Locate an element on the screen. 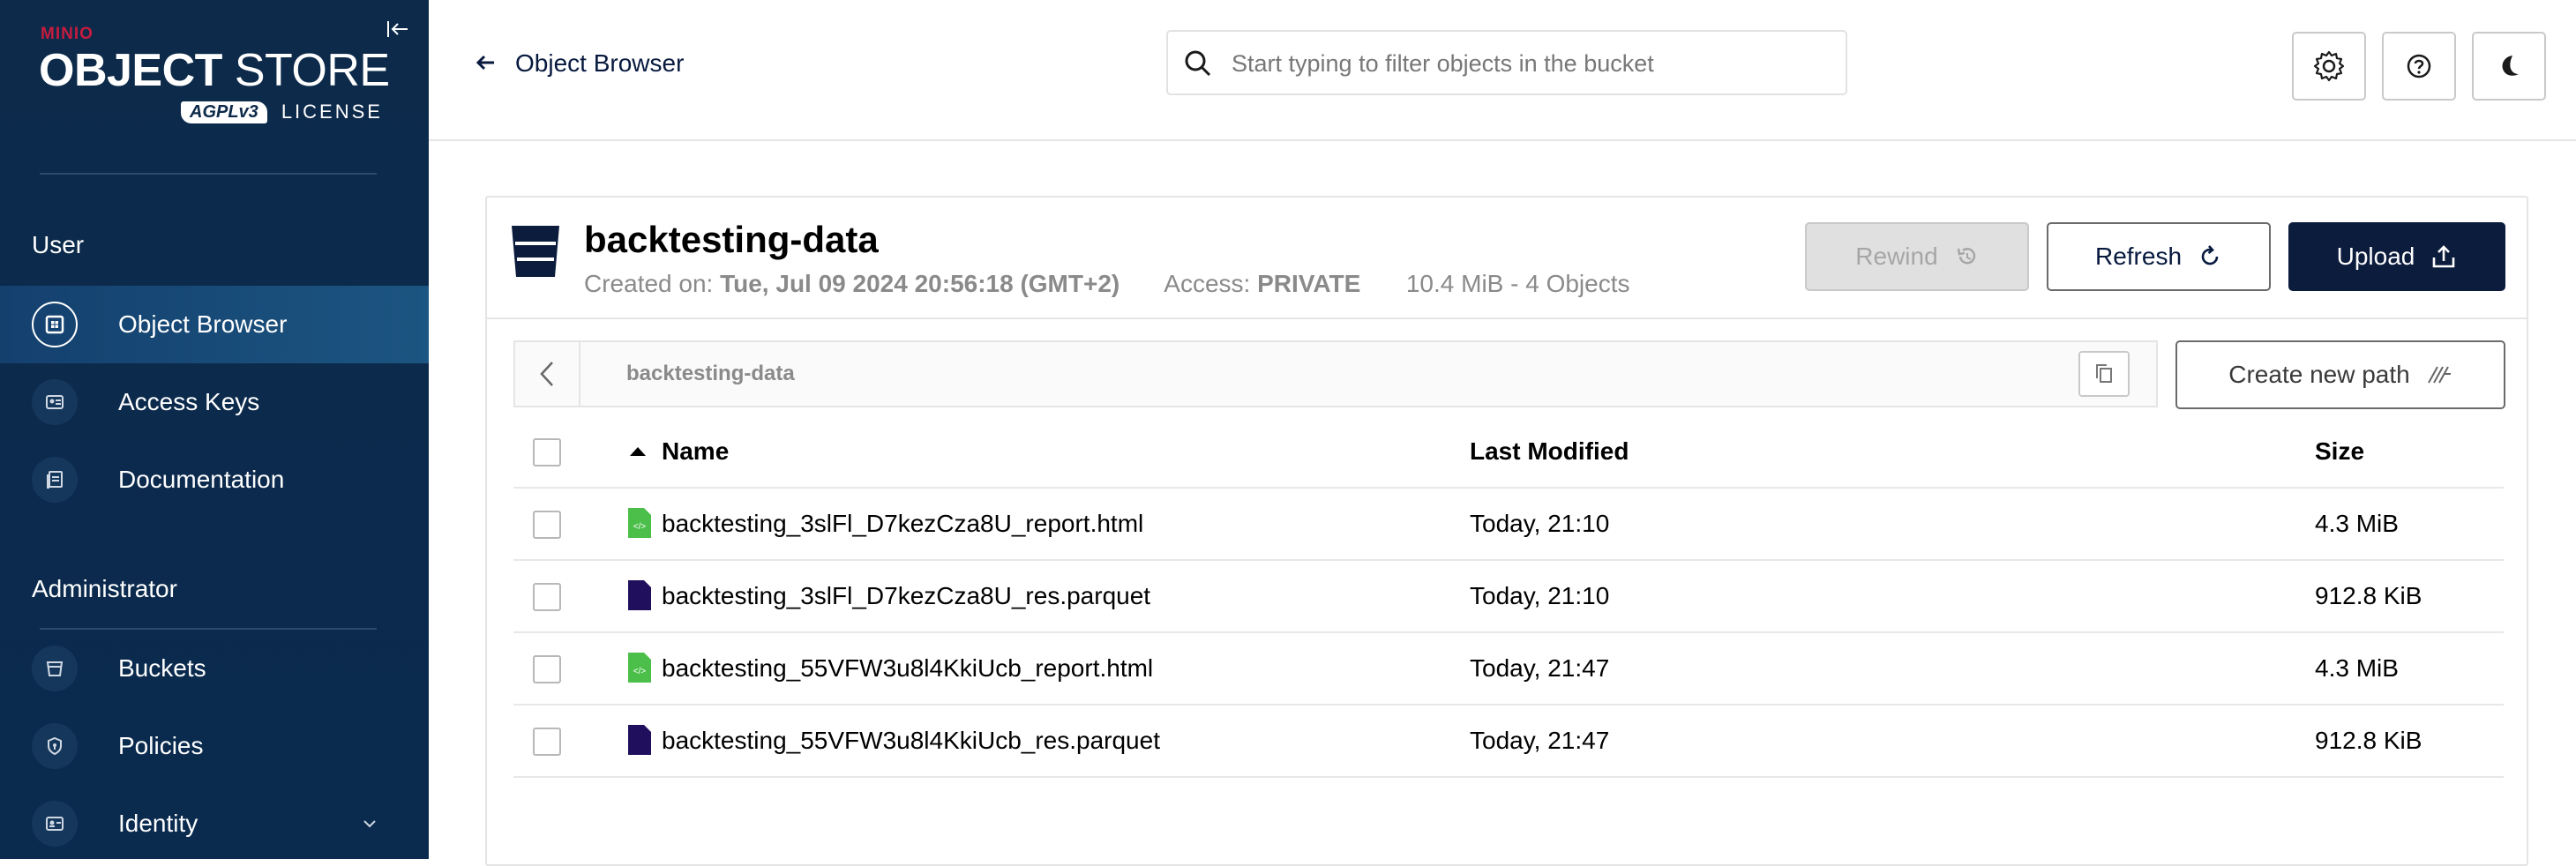 The width and height of the screenshot is (2576, 866). path-back-button is located at coordinates (547, 374).